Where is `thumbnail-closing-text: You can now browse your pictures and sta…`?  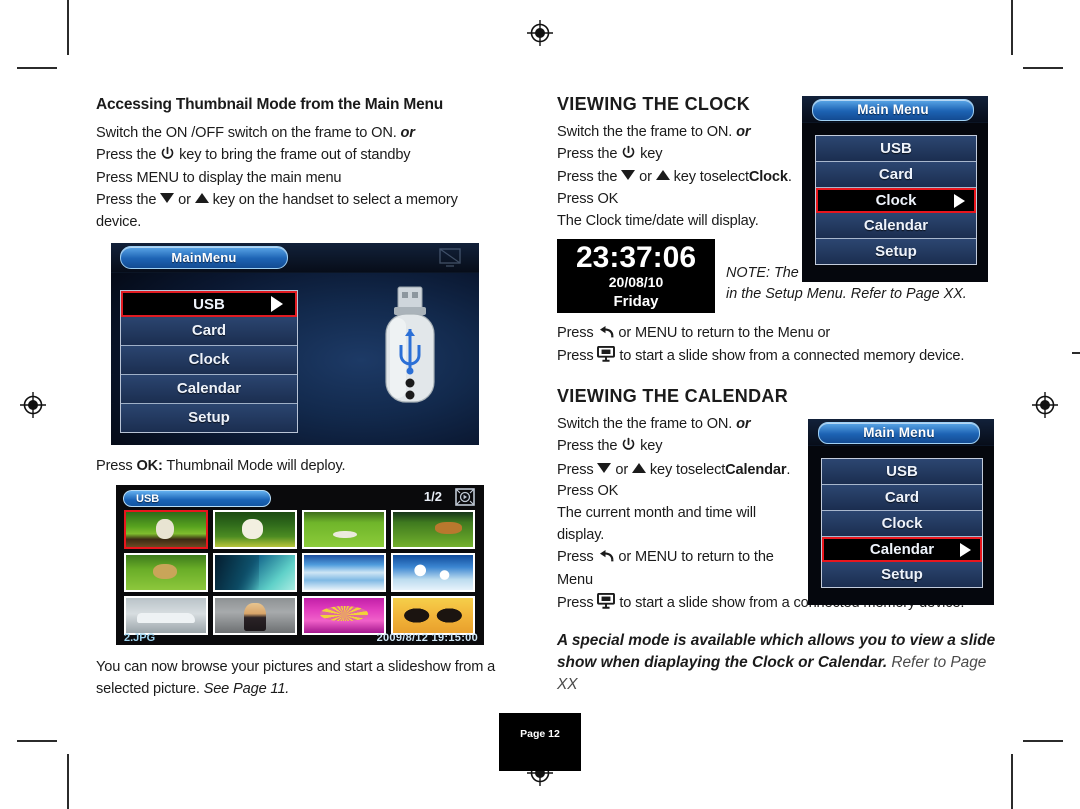
thumbnail-closing-text: You can now browse your pictures and sta… is located at coordinates (298, 678).